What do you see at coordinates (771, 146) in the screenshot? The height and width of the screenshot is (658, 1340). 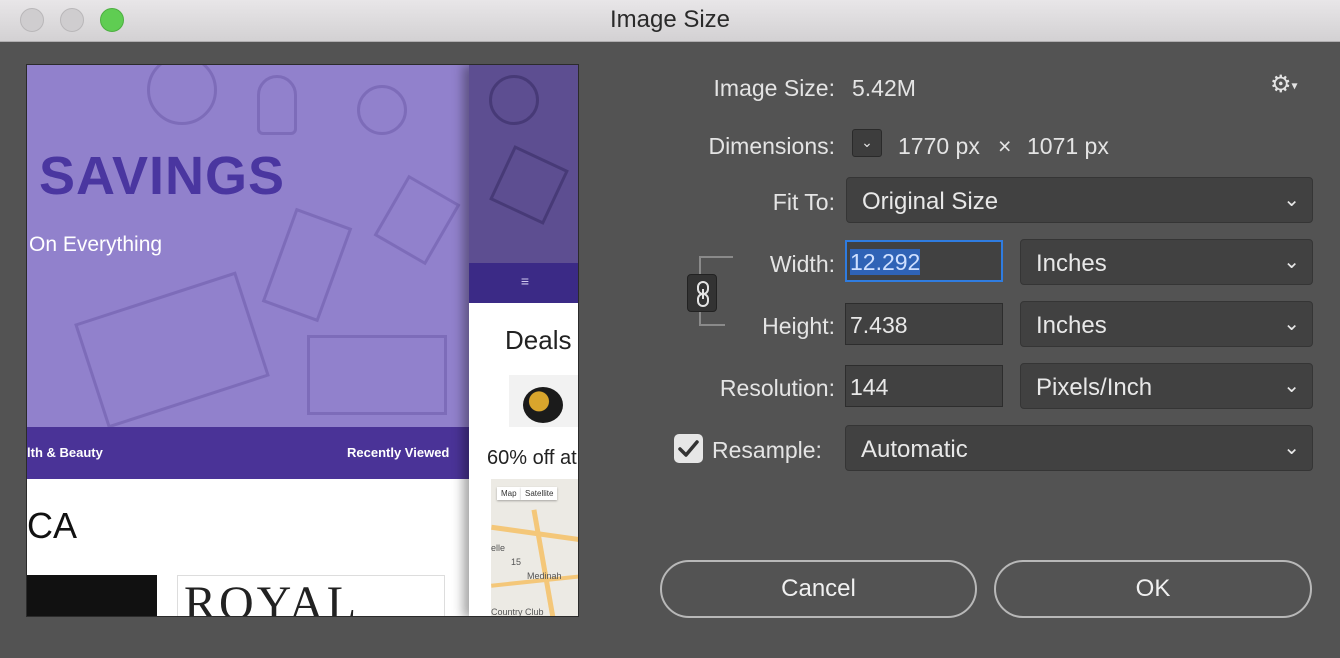 I see `dimensions-label: Dimensions:` at bounding box center [771, 146].